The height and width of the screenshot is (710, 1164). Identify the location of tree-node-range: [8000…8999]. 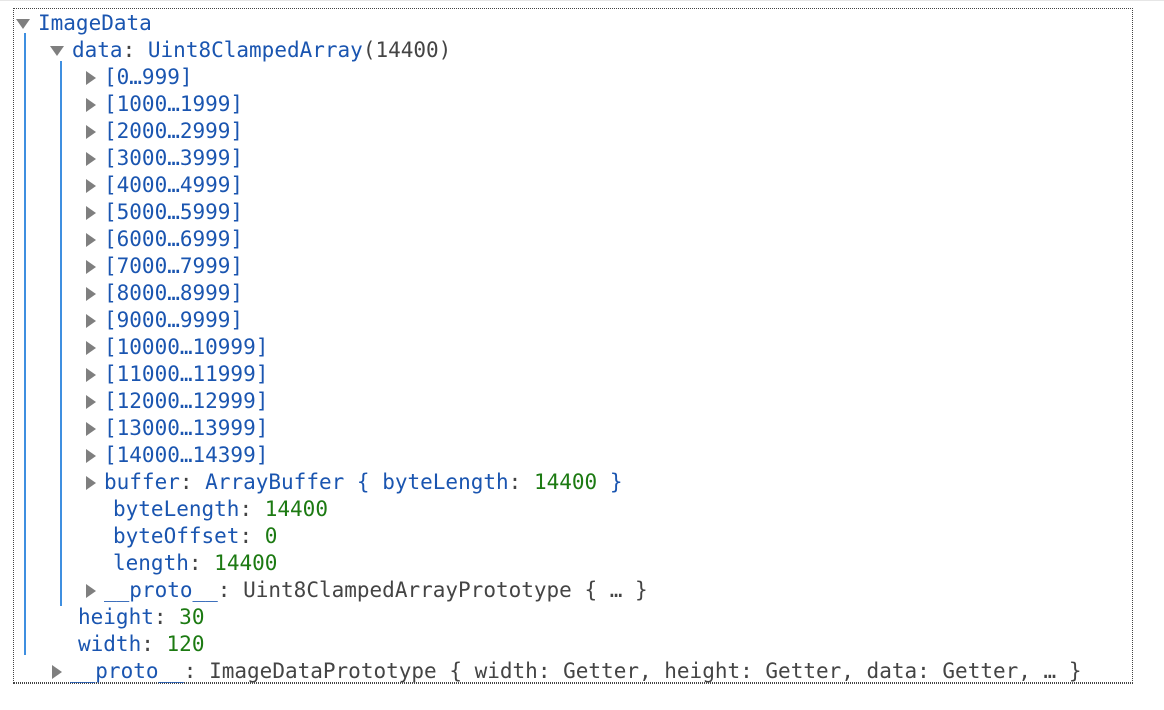
(164, 293).